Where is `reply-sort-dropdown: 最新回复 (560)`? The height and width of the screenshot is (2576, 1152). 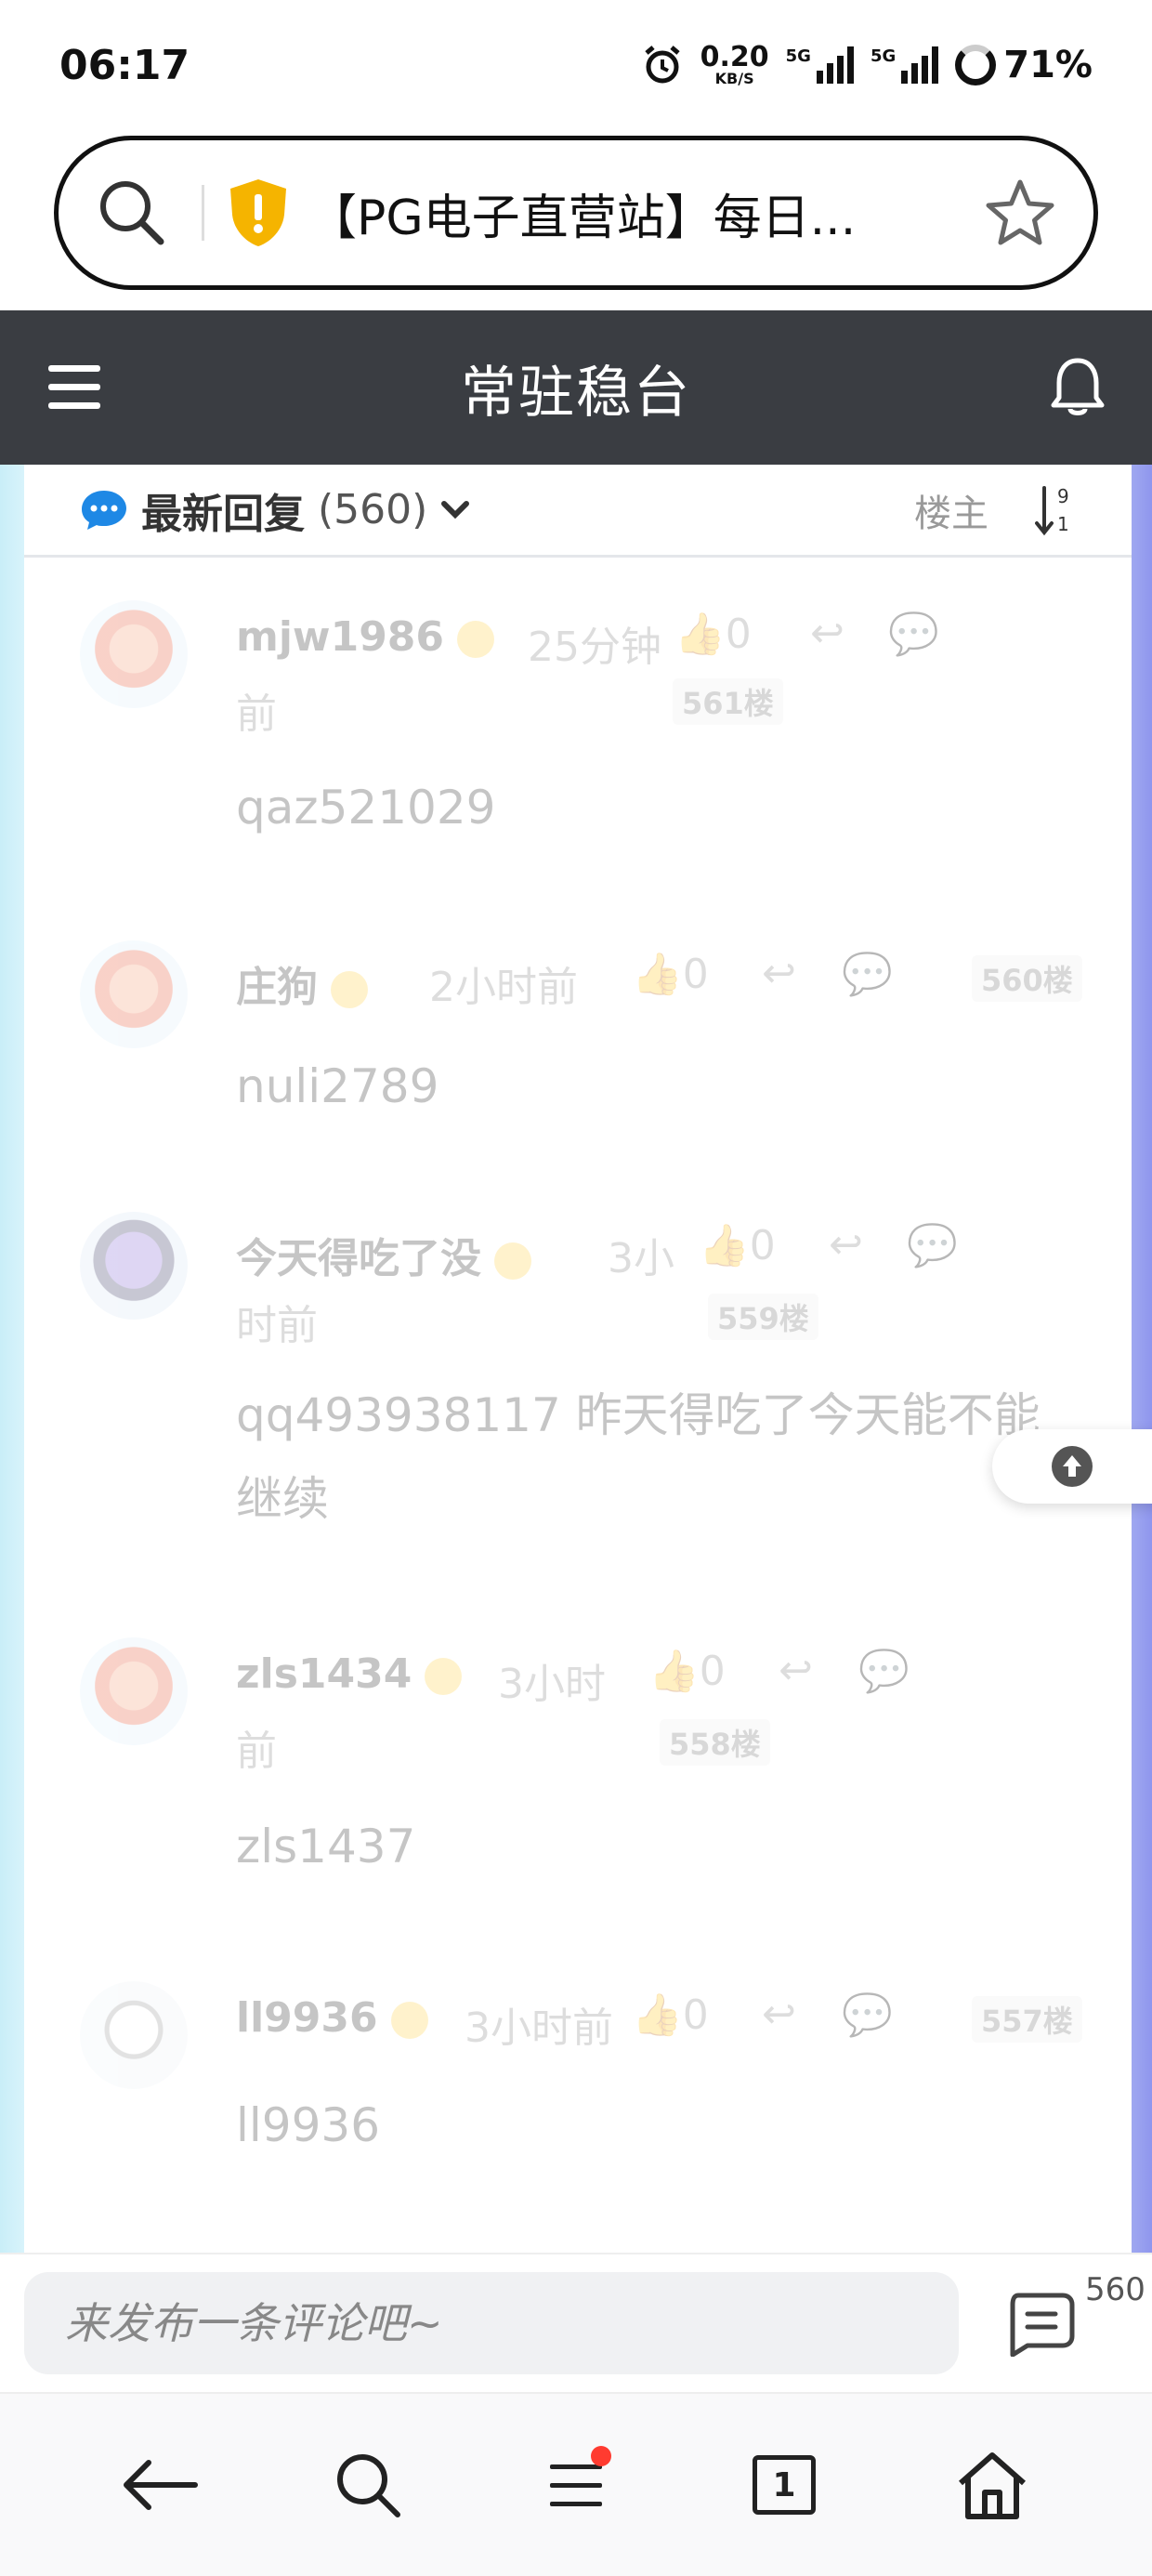
reply-sort-dropdown: 最新回复 (560) is located at coordinates (275, 510).